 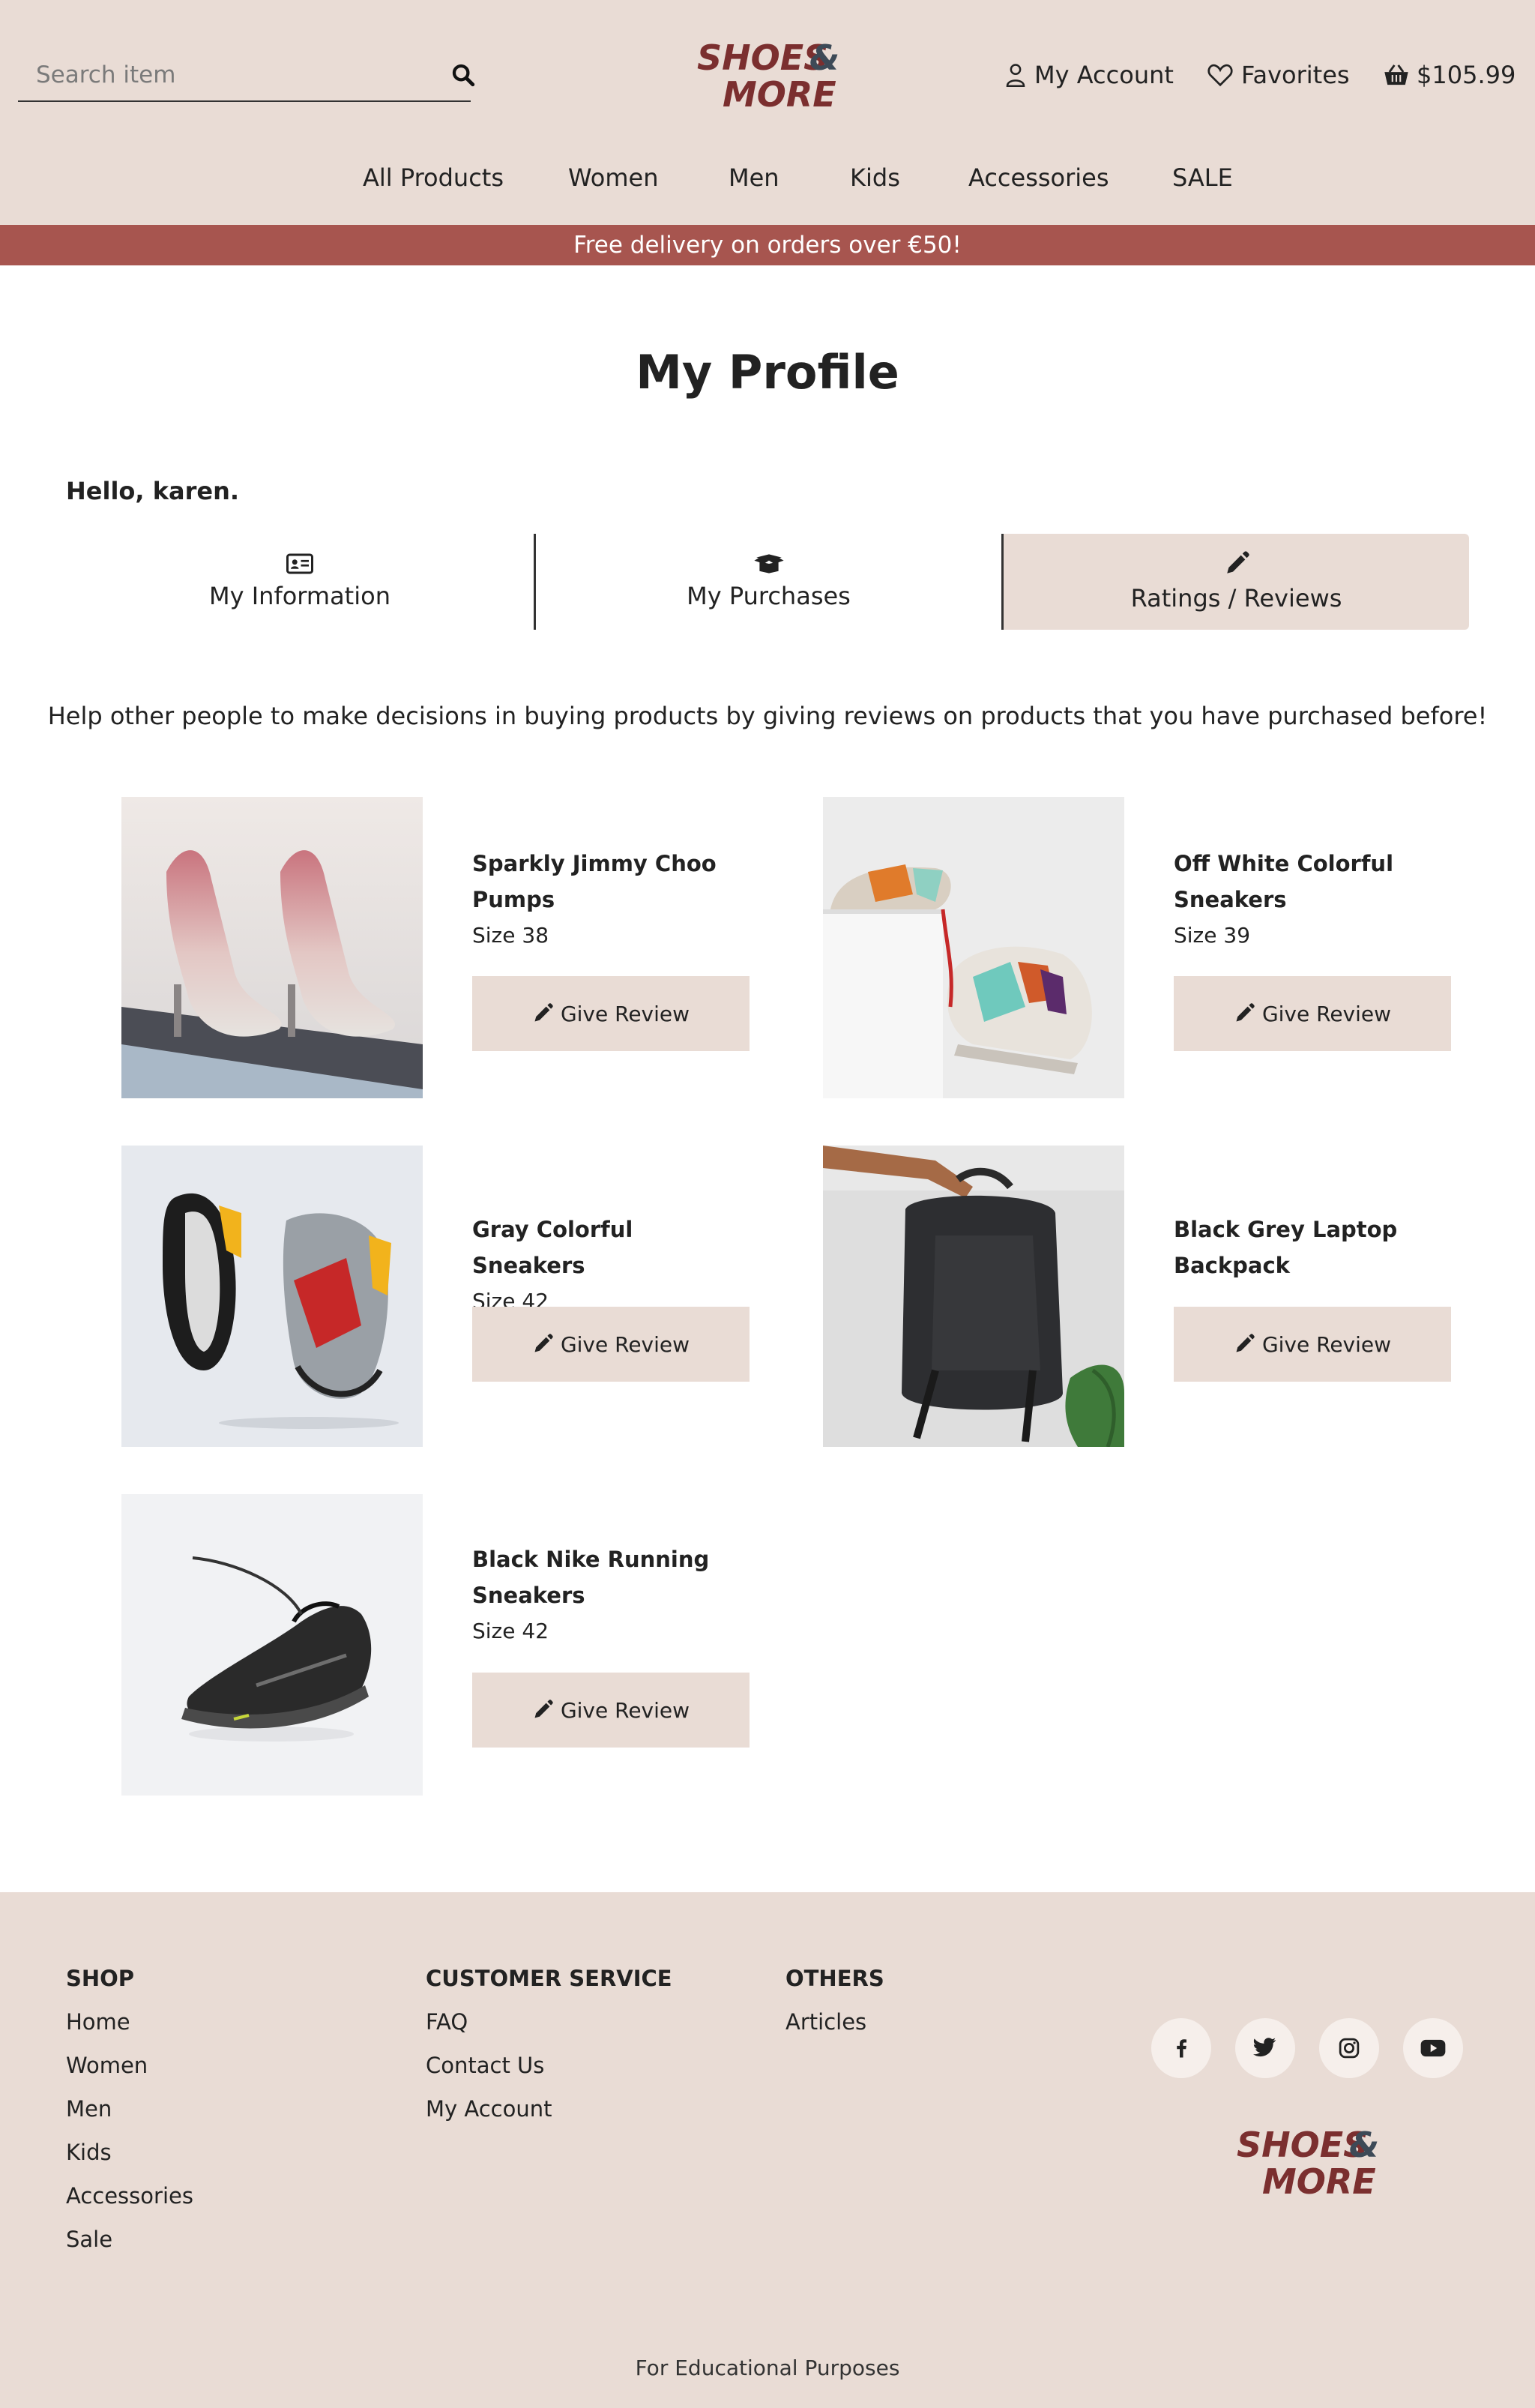 What do you see at coordinates (510, 936) in the screenshot?
I see `product-size: Size 38` at bounding box center [510, 936].